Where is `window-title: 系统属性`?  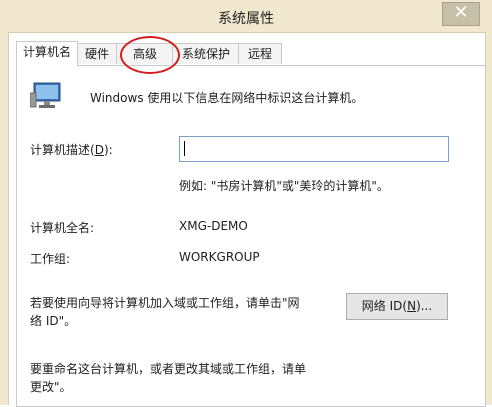
window-title: 系统属性 is located at coordinates (246, 19).